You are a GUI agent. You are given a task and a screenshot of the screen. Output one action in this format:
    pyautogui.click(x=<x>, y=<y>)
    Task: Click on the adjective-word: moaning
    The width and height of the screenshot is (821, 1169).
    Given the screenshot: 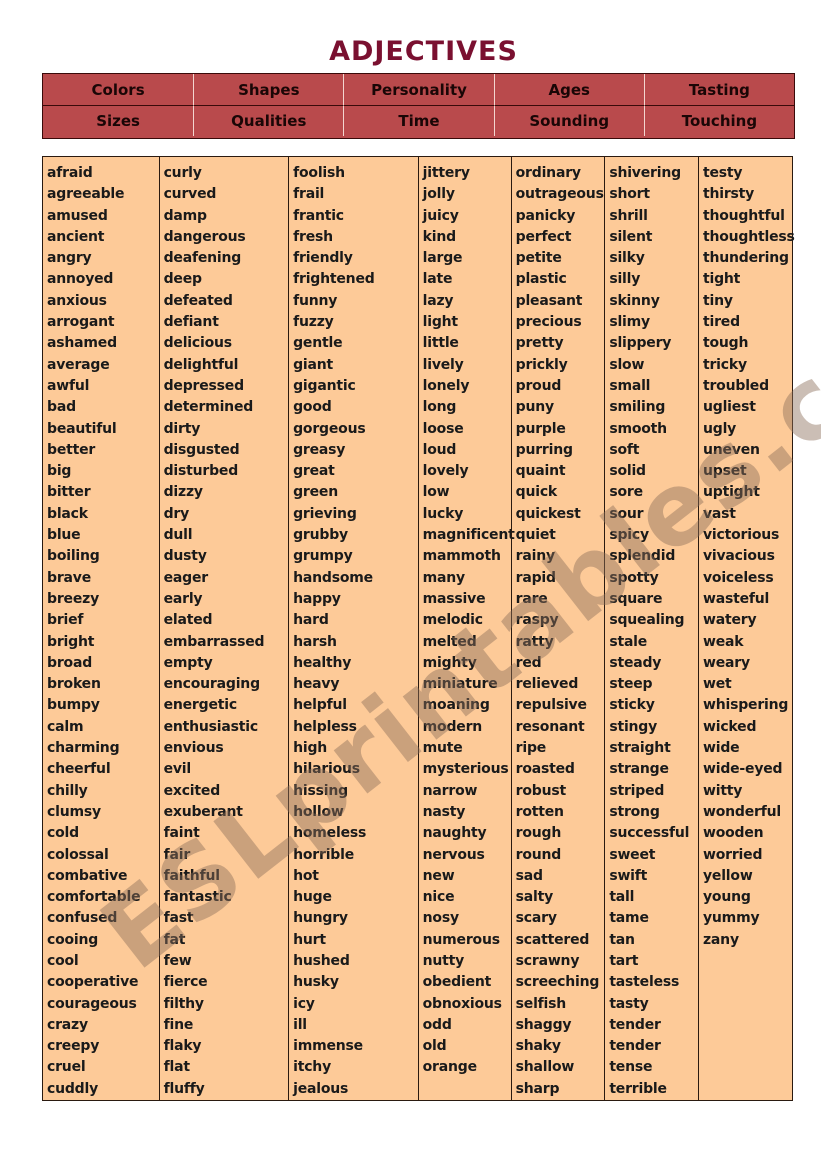 What is the action you would take?
    pyautogui.click(x=456, y=705)
    